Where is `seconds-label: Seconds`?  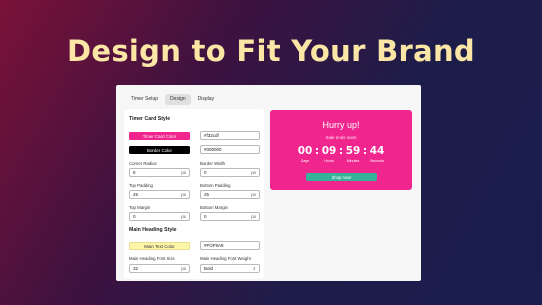 seconds-label: Seconds is located at coordinates (377, 161).